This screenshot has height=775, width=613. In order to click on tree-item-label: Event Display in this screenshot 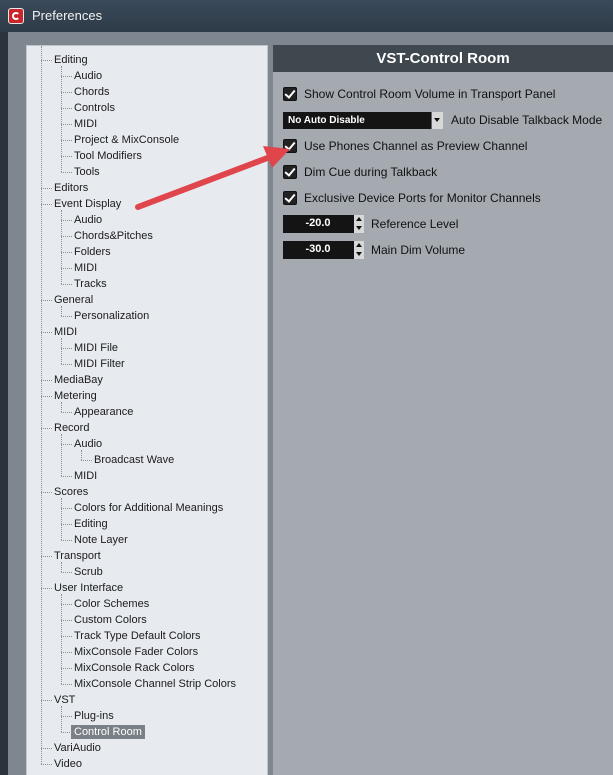, I will do `click(88, 204)`.